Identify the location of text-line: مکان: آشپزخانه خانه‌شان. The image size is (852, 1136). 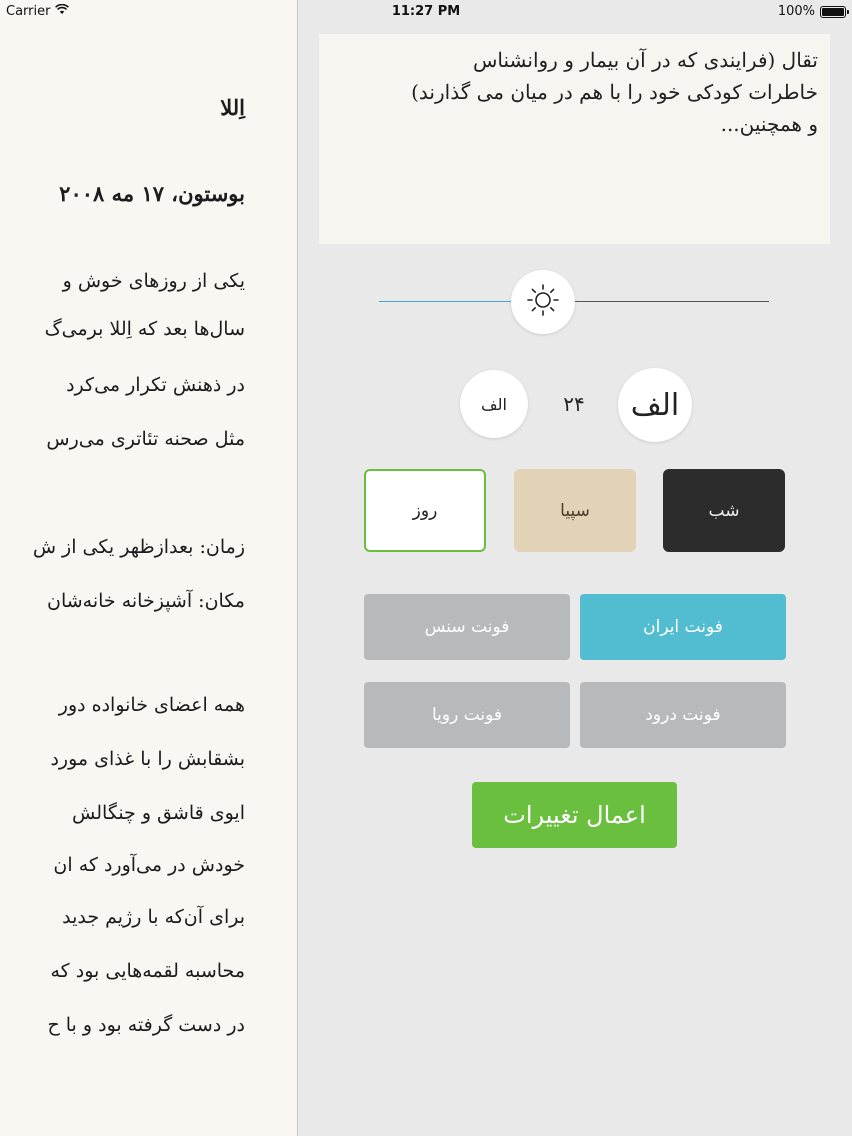
(146, 601).